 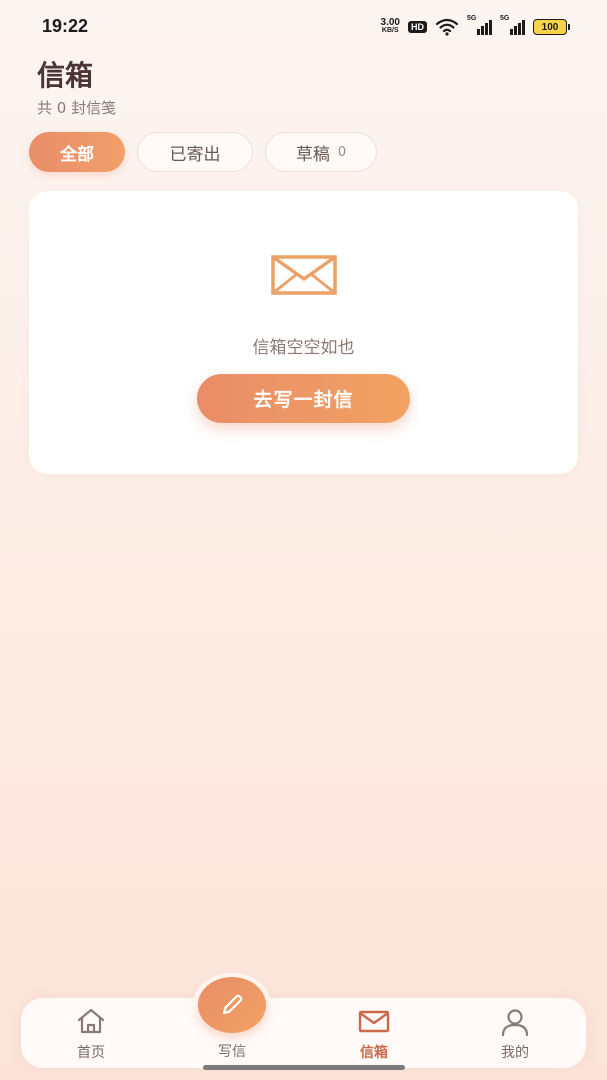 I want to click on pencil-icon, so click(x=232, y=1004).